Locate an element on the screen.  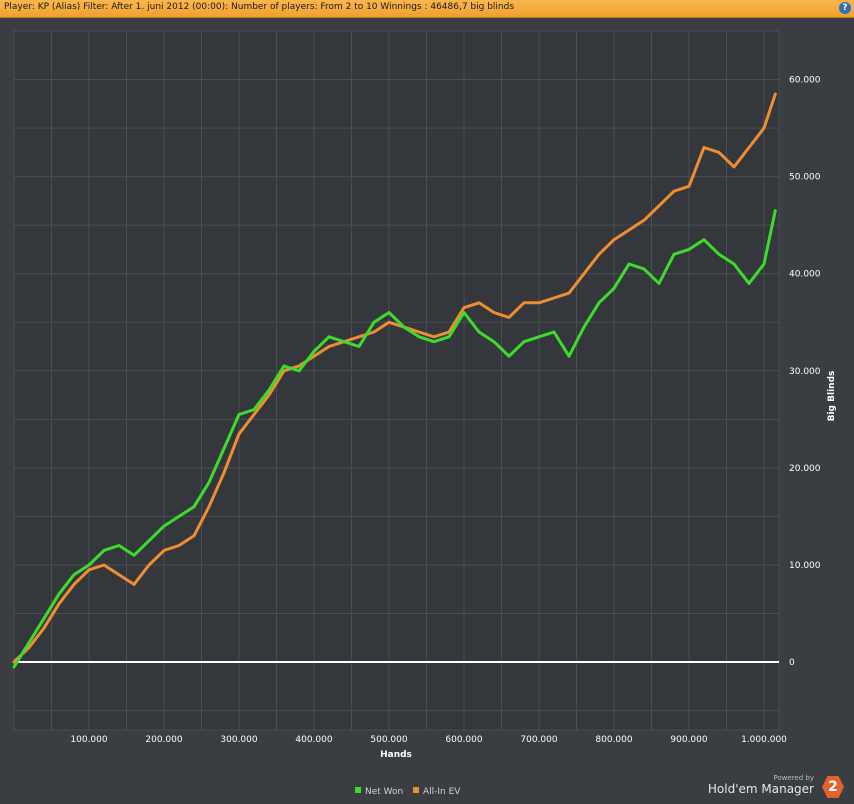
legend-label-net-won: Net Won is located at coordinates (384, 792).